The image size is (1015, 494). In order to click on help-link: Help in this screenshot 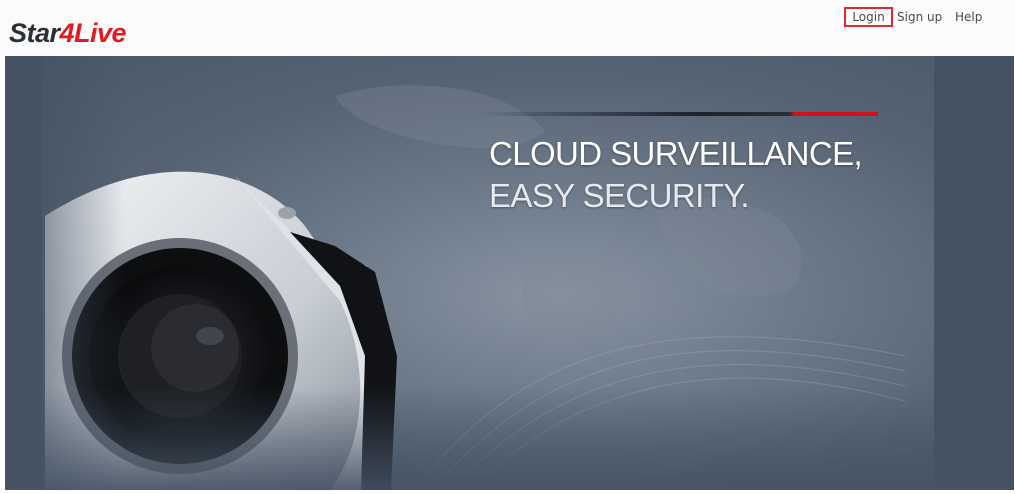, I will do `click(968, 17)`.